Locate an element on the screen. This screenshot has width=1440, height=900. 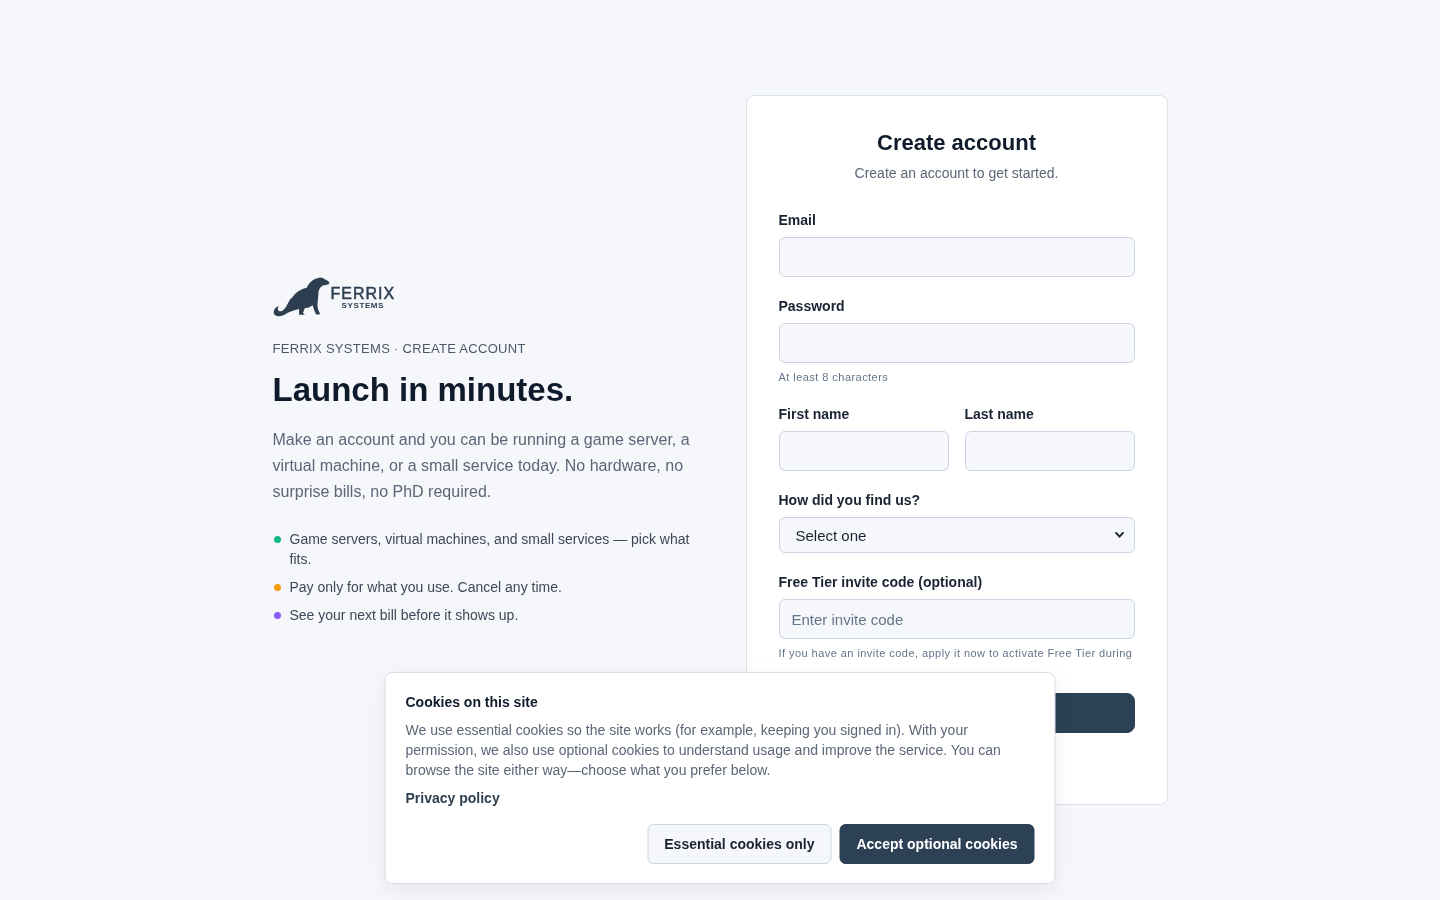
banner-text: We use essential cookies so the site works (for example, keeping you signed in). With your permission, we also use optional cookies to understand usage and improve the service. You can browse the site either way—choose what you prefer below. is located at coordinates (703, 750).